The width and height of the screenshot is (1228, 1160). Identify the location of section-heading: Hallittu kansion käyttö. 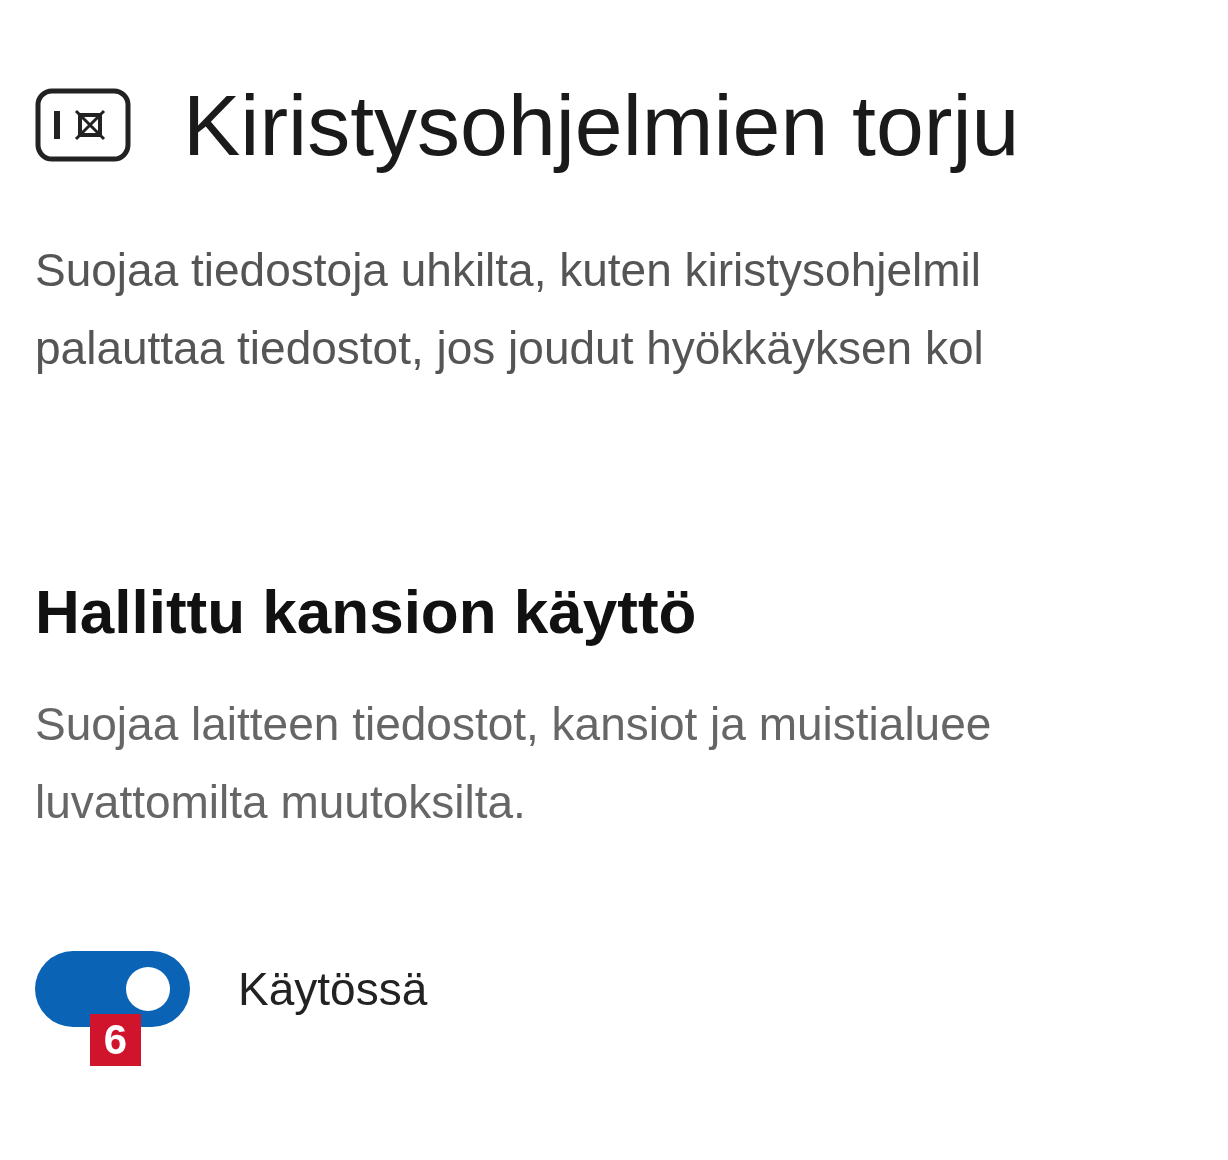
(366, 611).